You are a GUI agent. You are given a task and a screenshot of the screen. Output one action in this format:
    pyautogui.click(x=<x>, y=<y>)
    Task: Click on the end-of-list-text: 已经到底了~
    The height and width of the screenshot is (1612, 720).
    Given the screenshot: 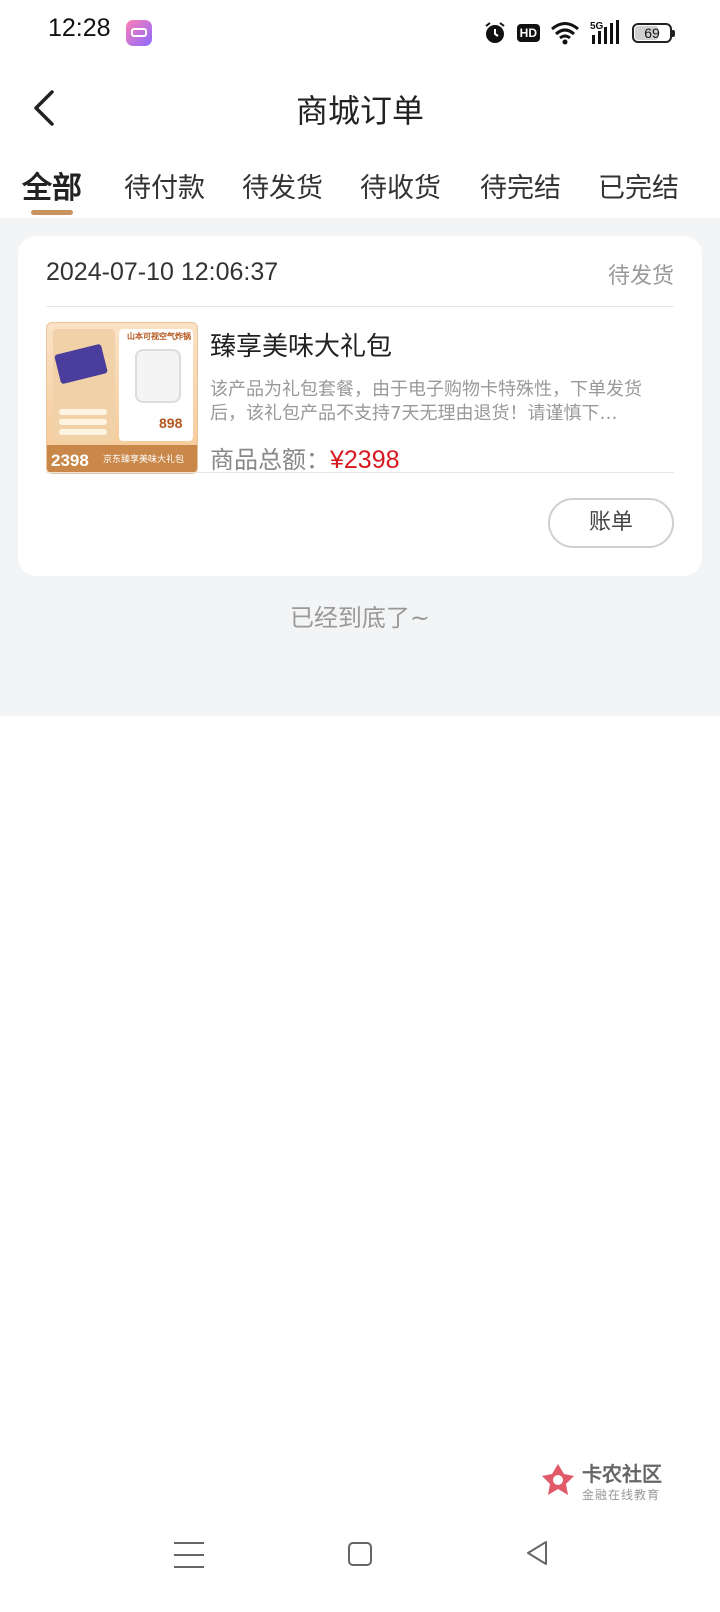 What is the action you would take?
    pyautogui.click(x=360, y=618)
    